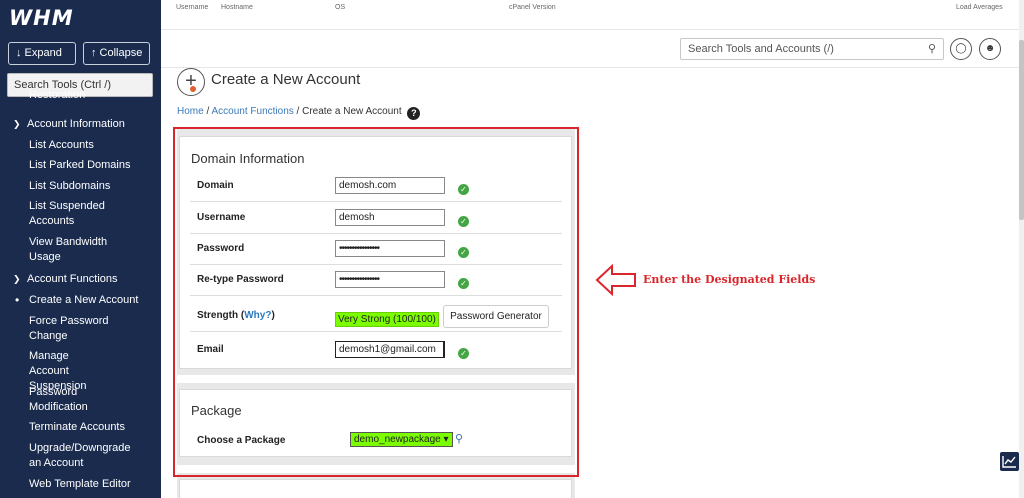  What do you see at coordinates (190, 111) in the screenshot?
I see `breadcrumb-home: Home` at bounding box center [190, 111].